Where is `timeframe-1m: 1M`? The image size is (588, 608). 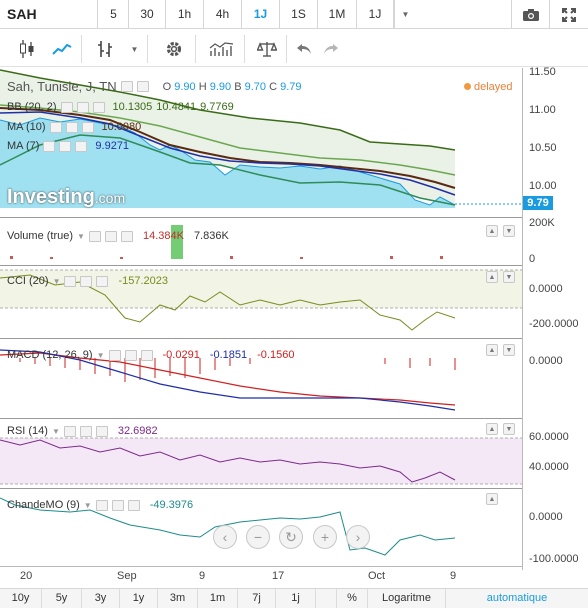
timeframe-1m: 1M is located at coordinates (337, 14).